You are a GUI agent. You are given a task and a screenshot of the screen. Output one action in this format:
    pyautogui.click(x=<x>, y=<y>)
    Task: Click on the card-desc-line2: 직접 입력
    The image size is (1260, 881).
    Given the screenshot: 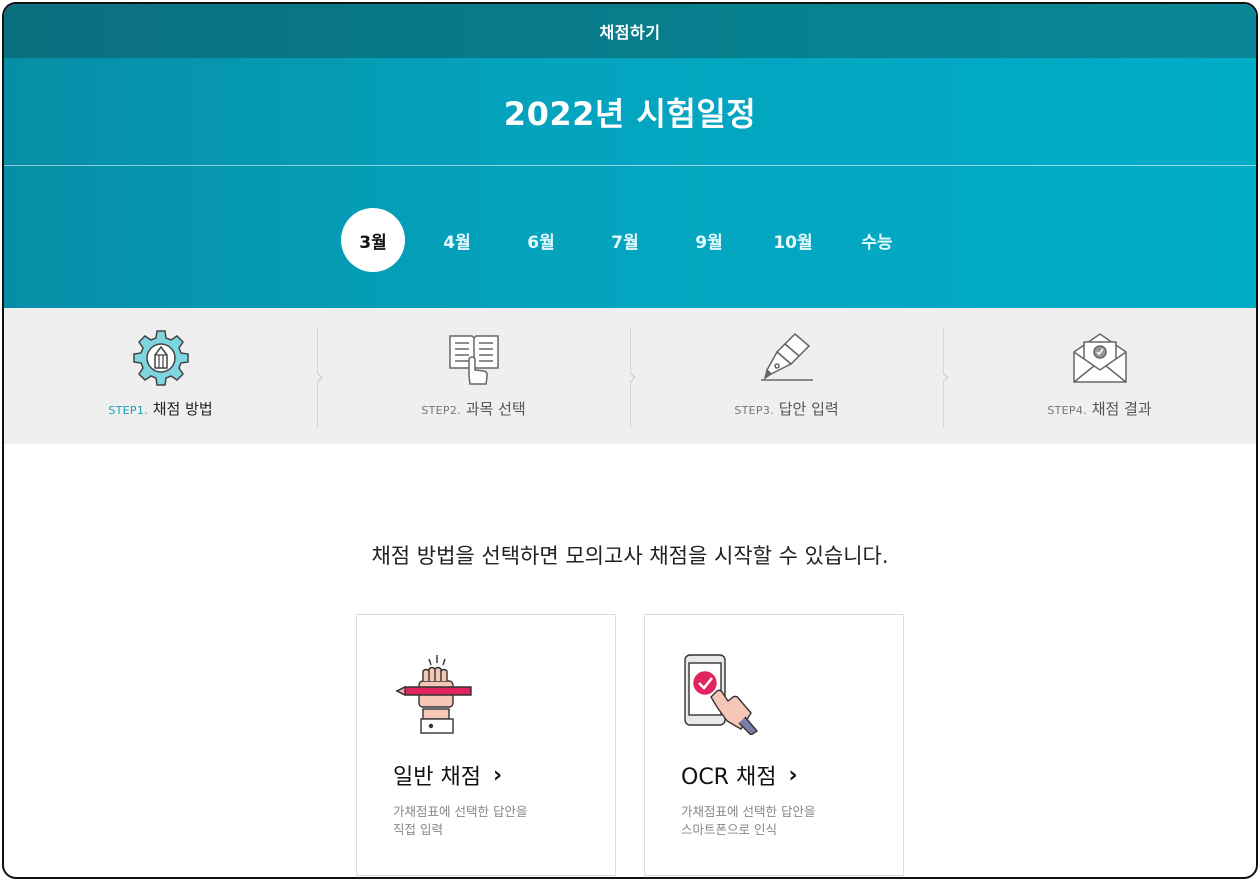 What is the action you would take?
    pyautogui.click(x=418, y=829)
    